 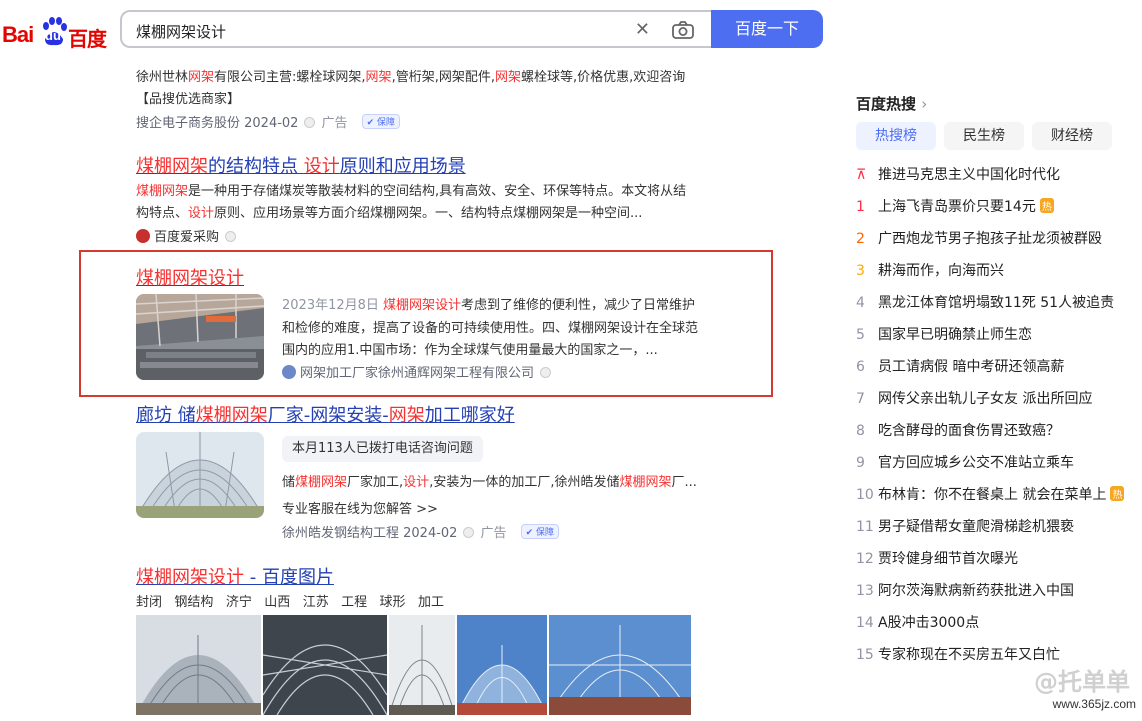 I want to click on search-query: 煤棚网架设计, so click(x=181, y=32).